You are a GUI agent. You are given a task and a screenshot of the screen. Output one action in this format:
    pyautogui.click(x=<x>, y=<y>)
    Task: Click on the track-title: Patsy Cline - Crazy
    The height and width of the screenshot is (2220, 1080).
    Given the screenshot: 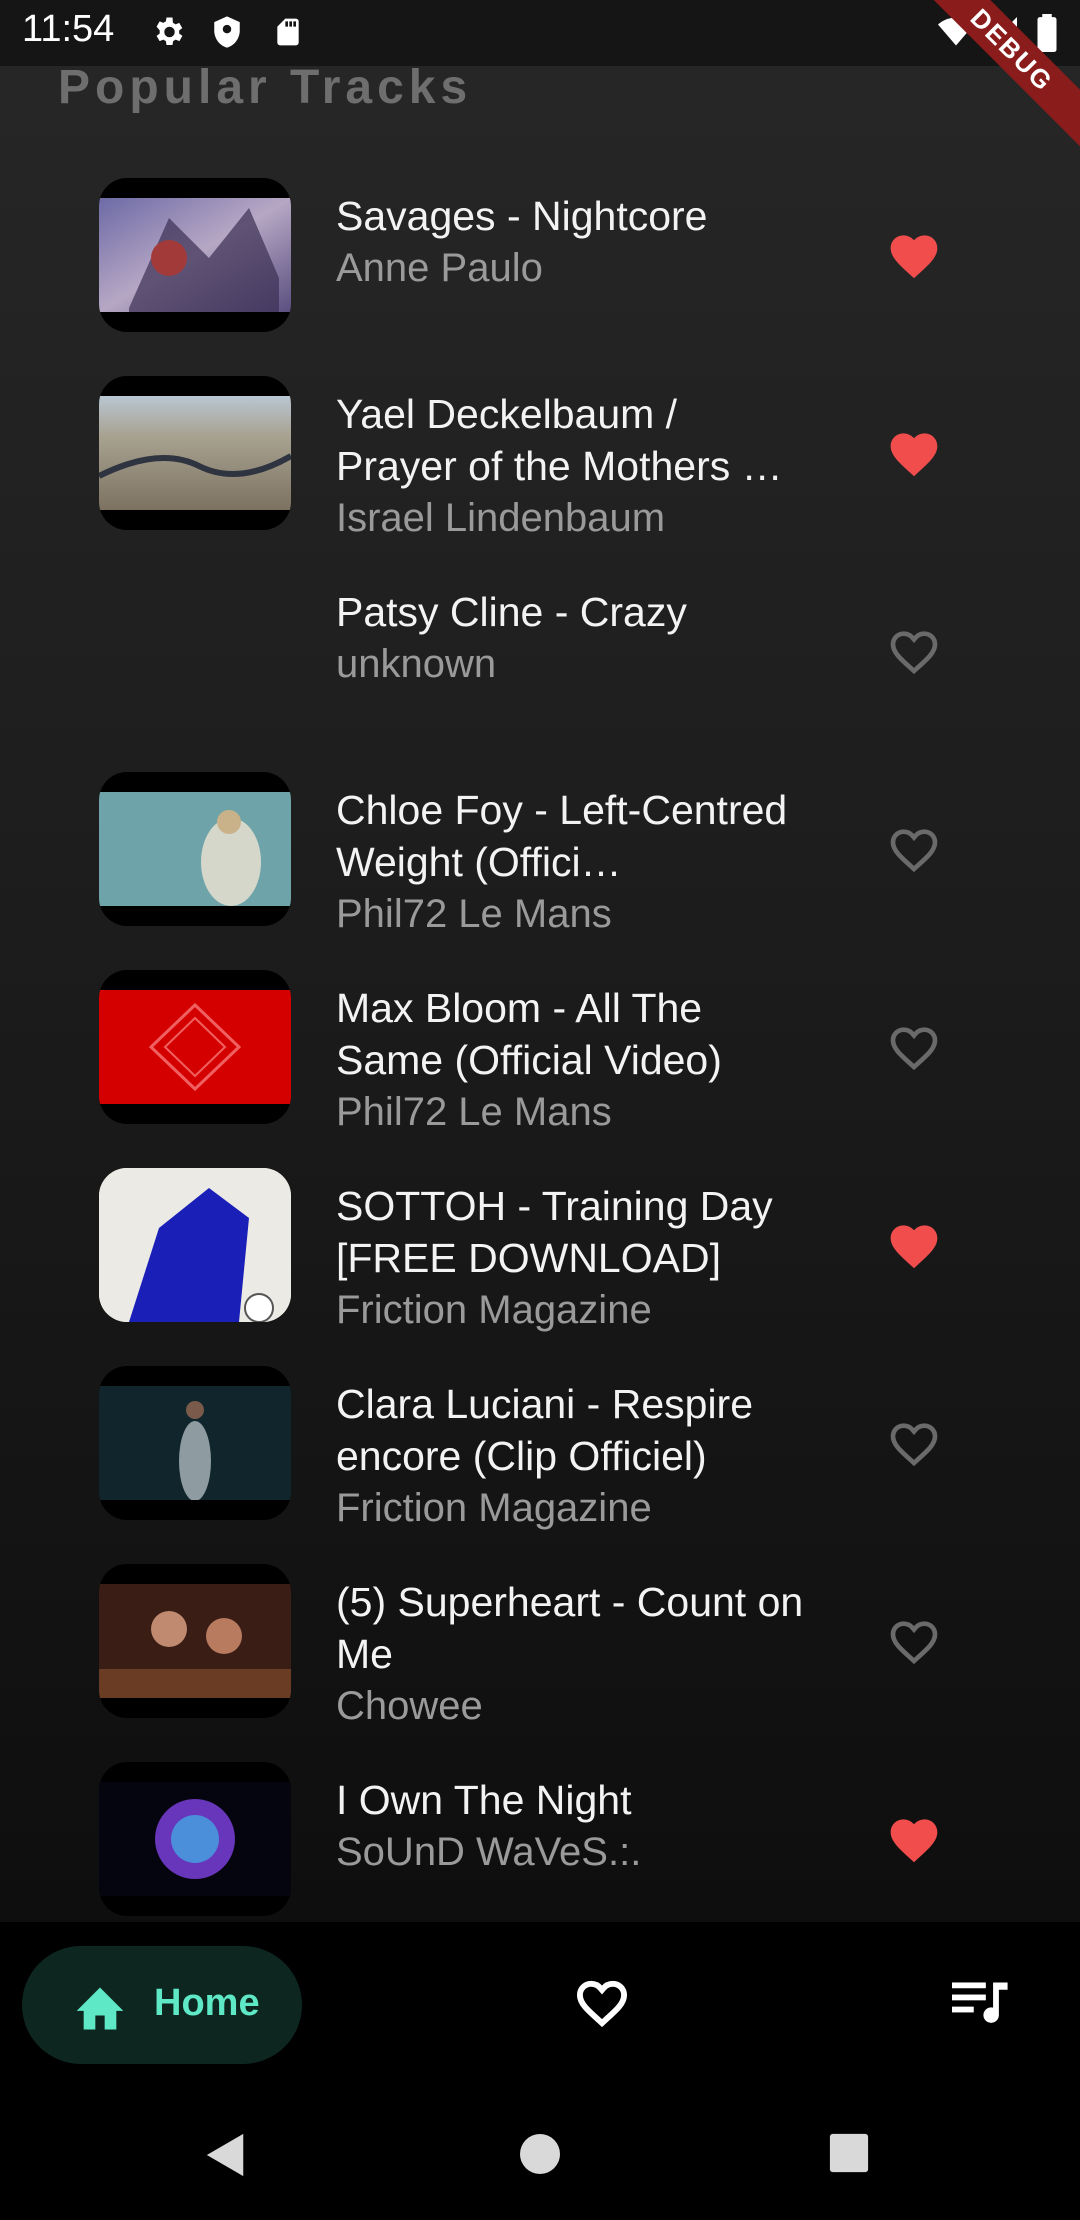 What is the action you would take?
    pyautogui.click(x=511, y=612)
    